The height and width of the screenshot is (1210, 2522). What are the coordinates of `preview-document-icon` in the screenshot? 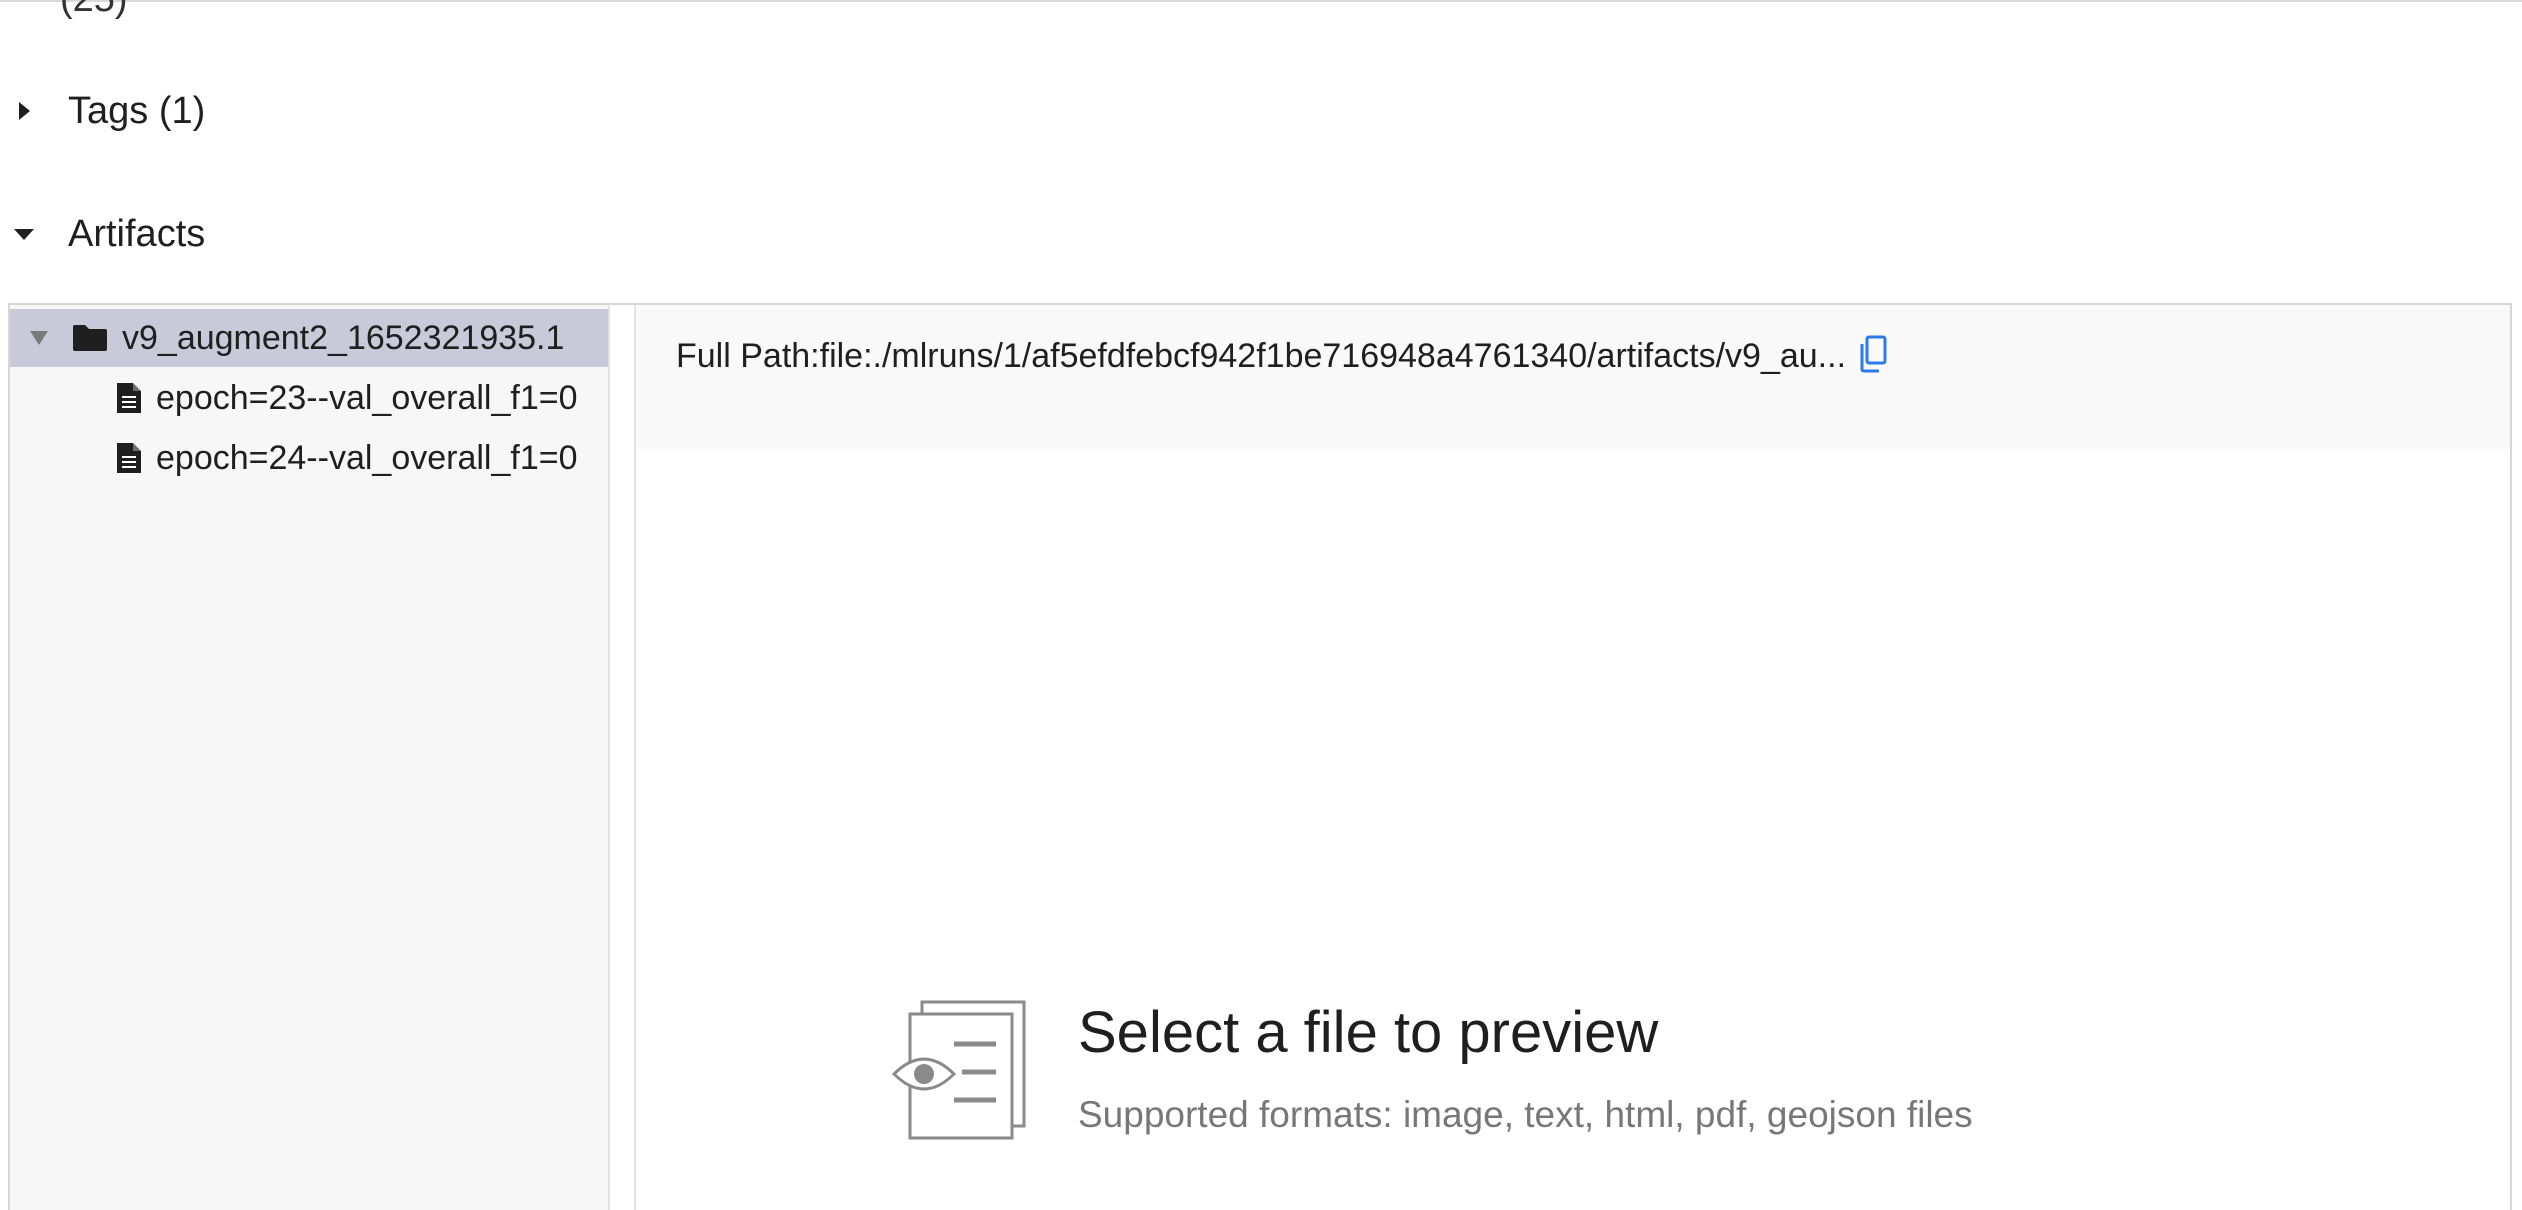 It's located at (959, 1072).